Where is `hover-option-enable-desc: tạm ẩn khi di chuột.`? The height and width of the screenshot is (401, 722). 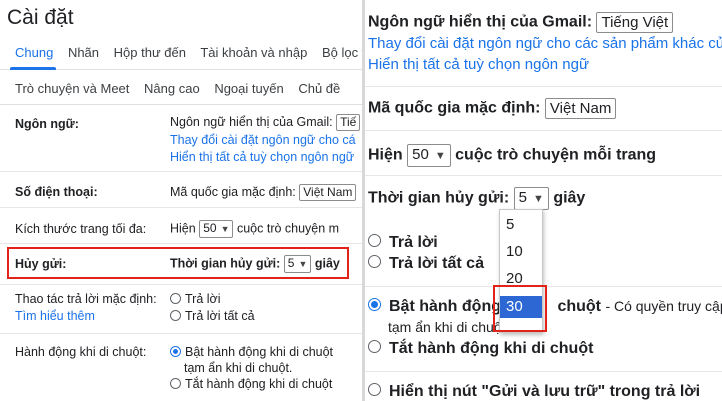
hover-option-enable-desc: tạm ẩn khi di chuột. is located at coordinates (238, 368).